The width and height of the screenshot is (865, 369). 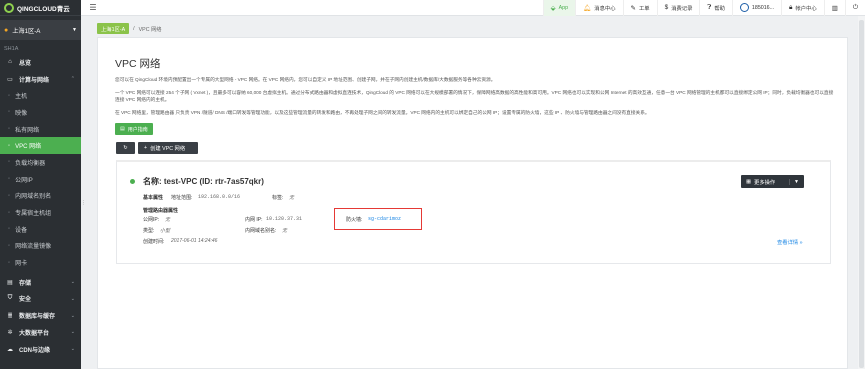 I want to click on power-icon: ⏻, so click(x=855, y=7).